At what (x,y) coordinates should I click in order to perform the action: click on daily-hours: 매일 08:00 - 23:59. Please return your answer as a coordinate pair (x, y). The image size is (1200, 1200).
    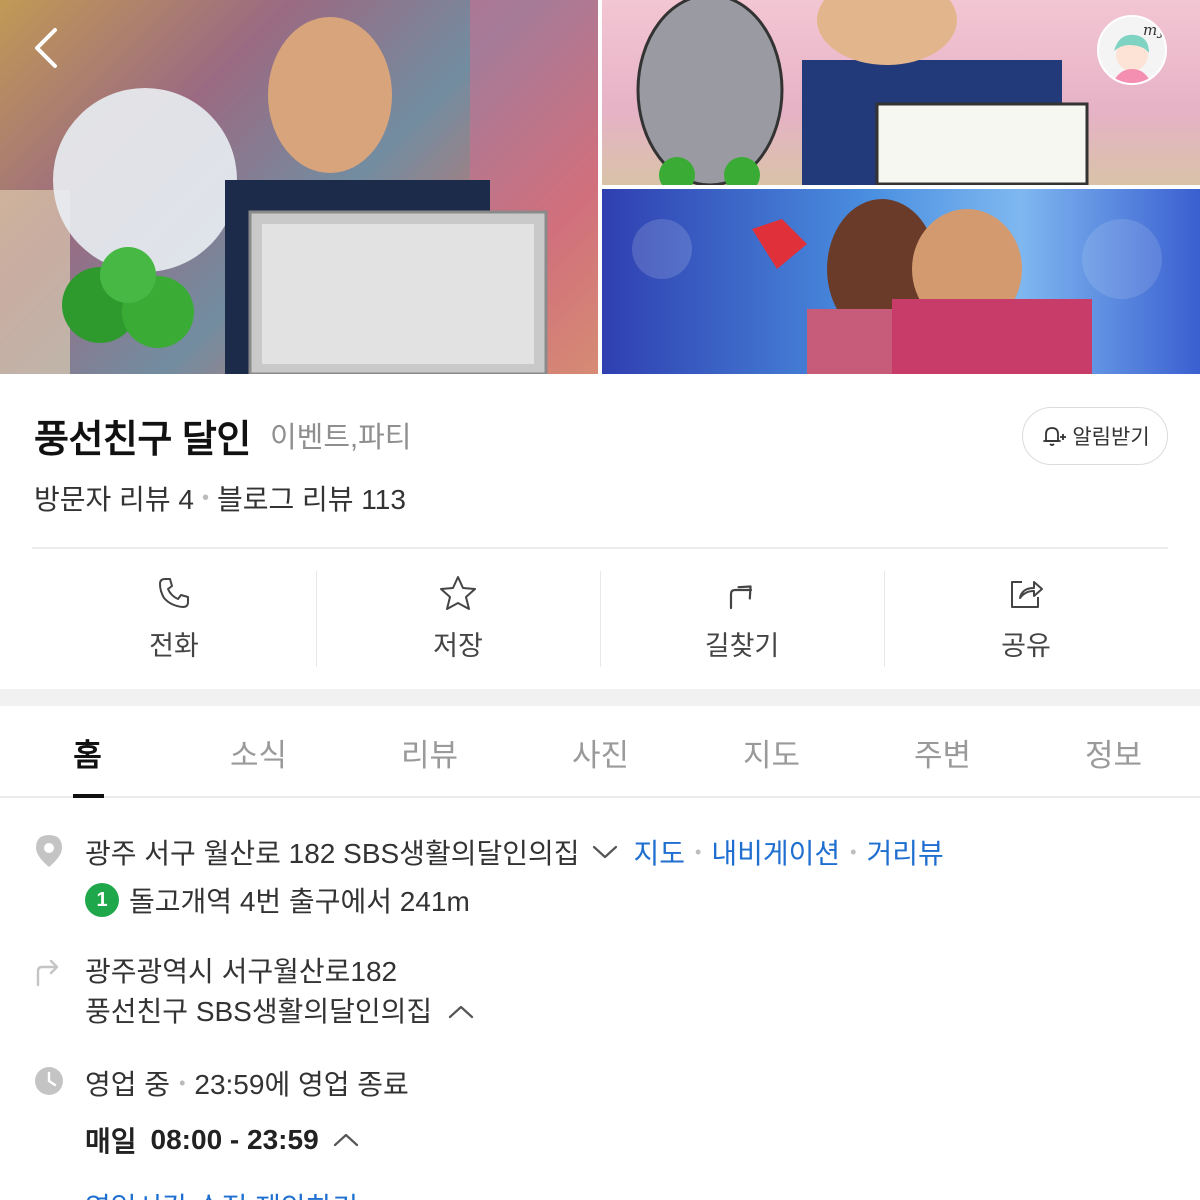
    Looking at the image, I should click on (222, 1140).